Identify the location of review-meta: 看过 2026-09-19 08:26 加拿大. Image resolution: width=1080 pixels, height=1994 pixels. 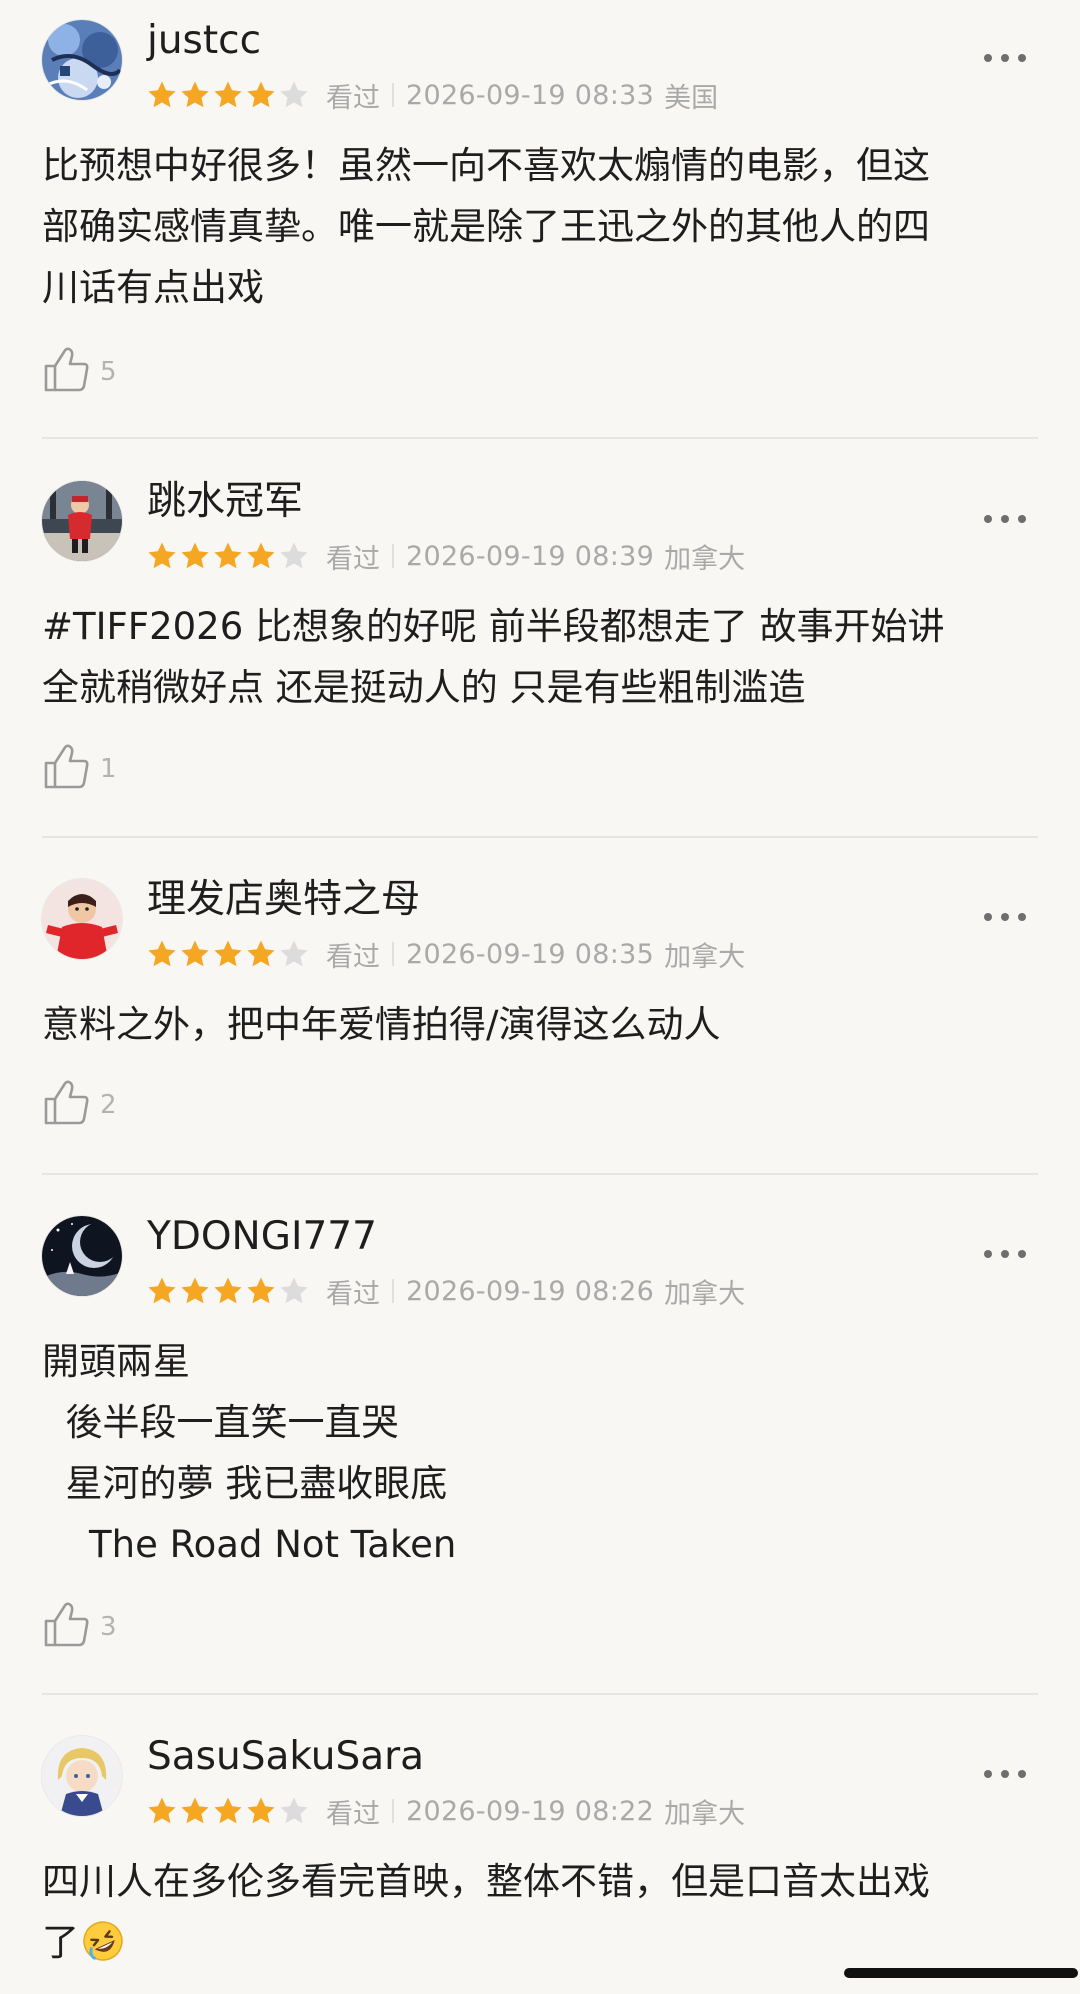
(446, 1291).